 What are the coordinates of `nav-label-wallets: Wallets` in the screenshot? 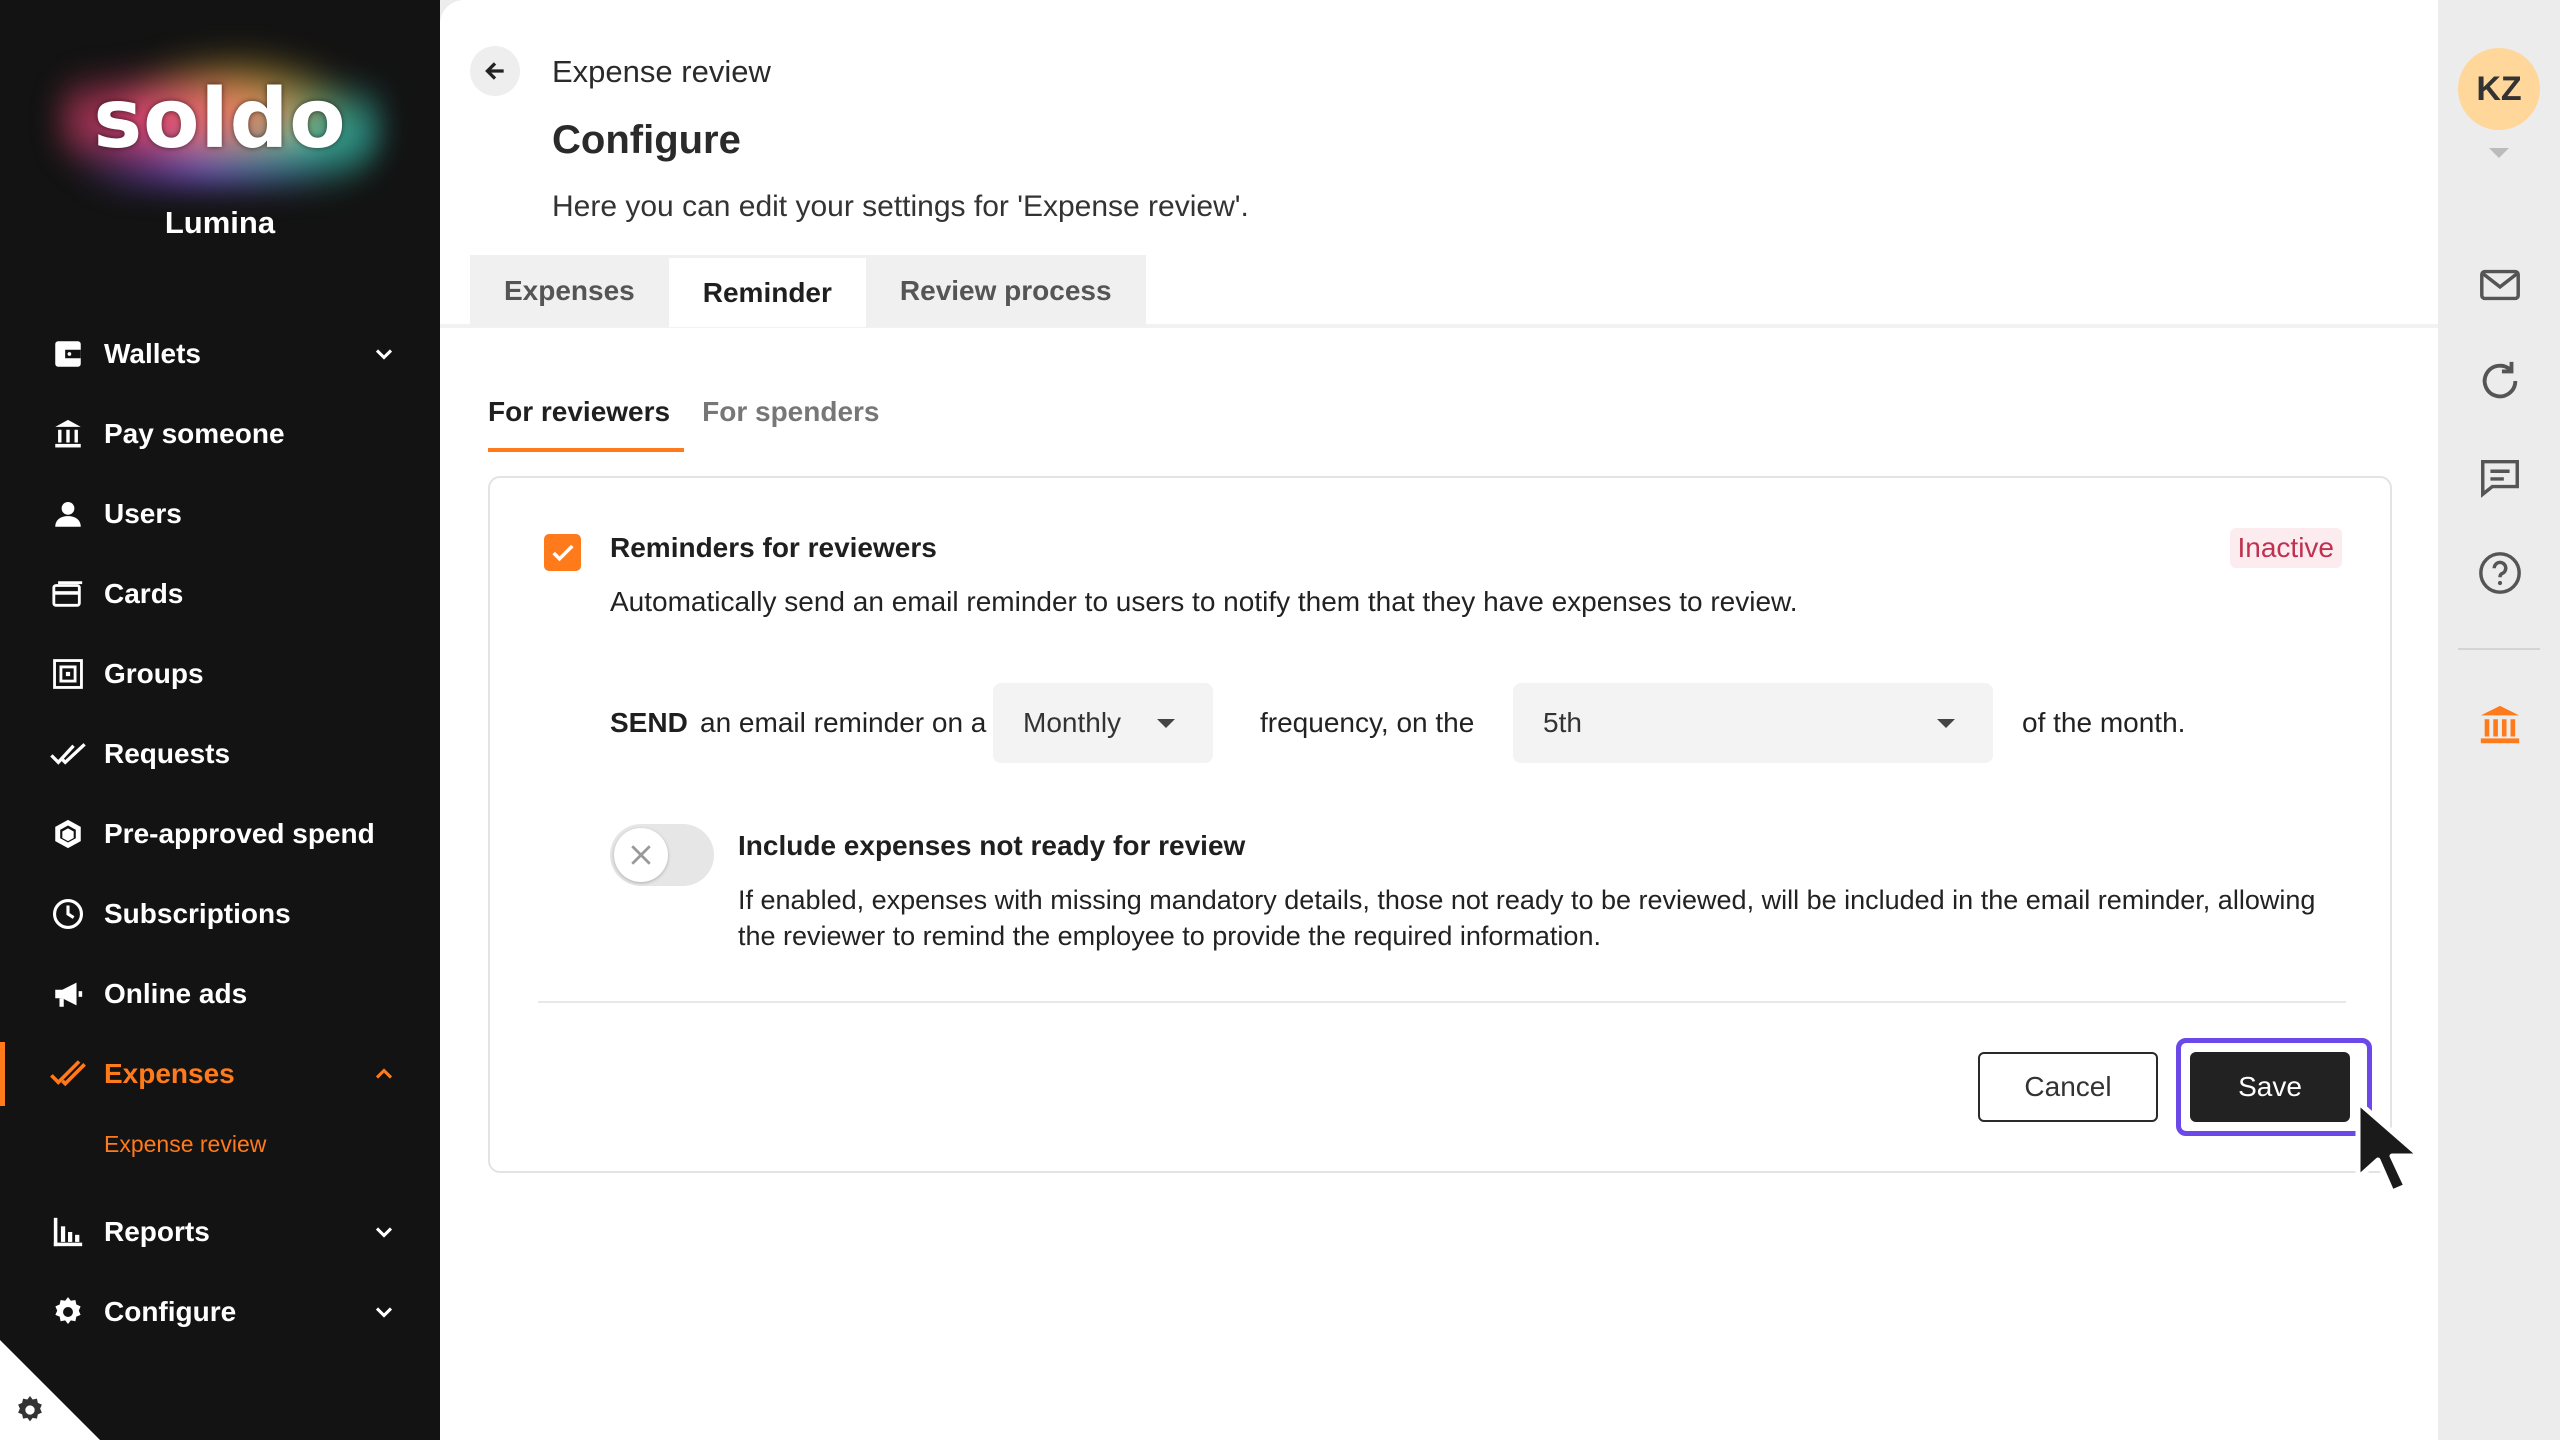 It's located at (152, 353).